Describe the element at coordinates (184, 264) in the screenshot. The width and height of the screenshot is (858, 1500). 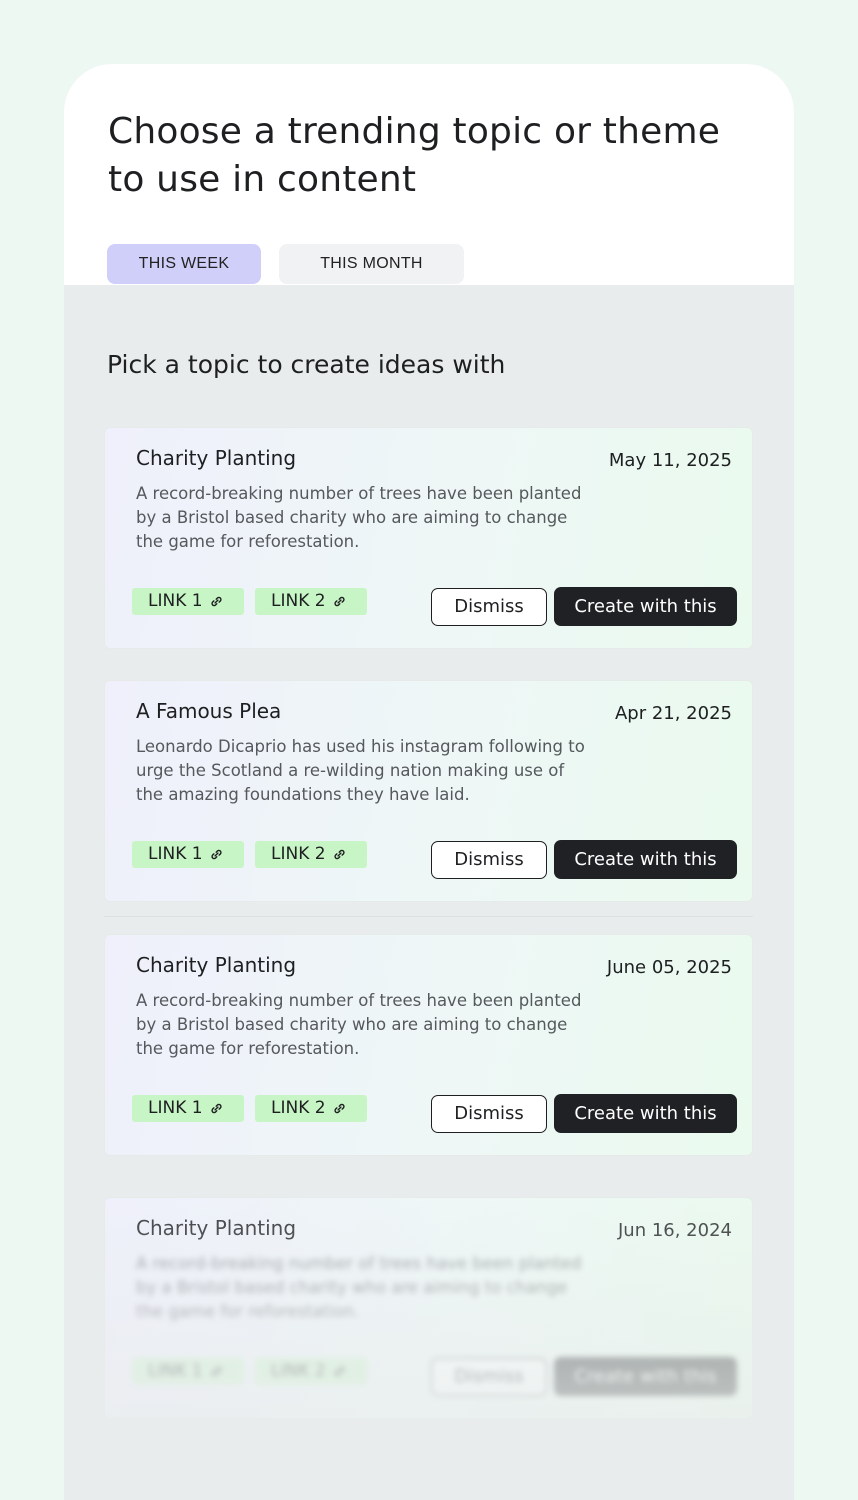
I see `tab-this-week: THIS WEEK` at that location.